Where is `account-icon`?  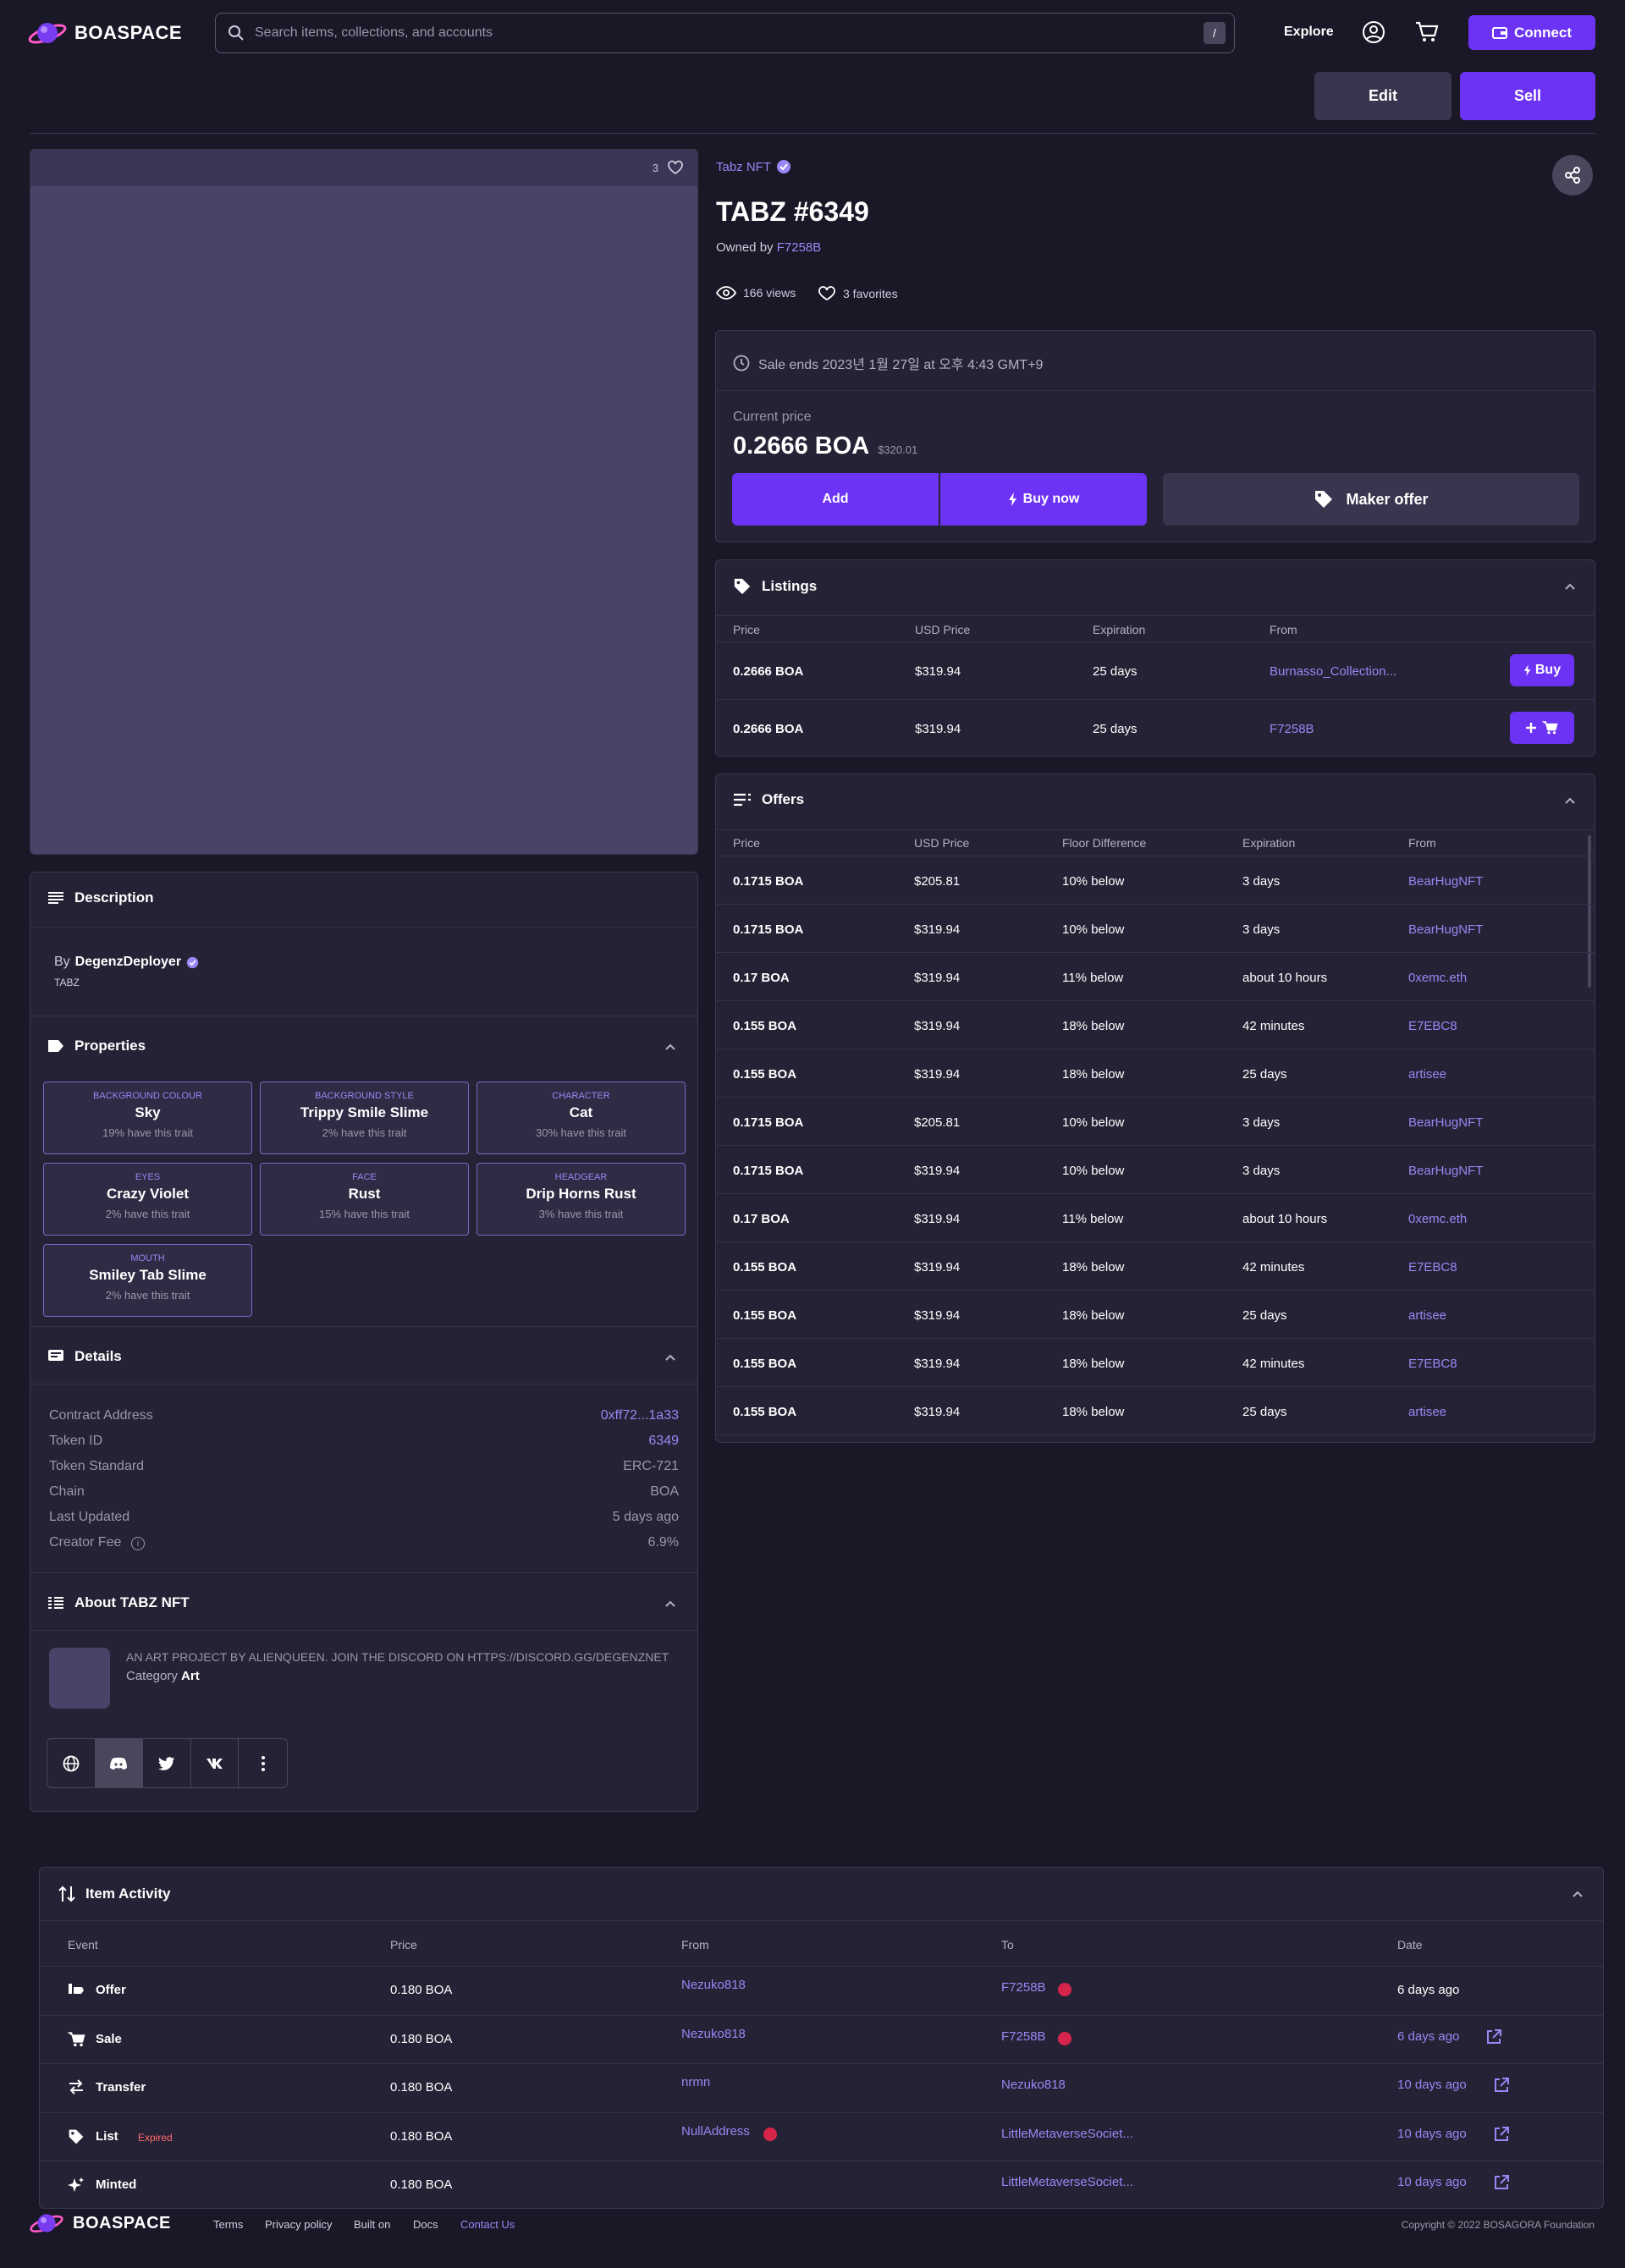
account-icon is located at coordinates (1373, 32).